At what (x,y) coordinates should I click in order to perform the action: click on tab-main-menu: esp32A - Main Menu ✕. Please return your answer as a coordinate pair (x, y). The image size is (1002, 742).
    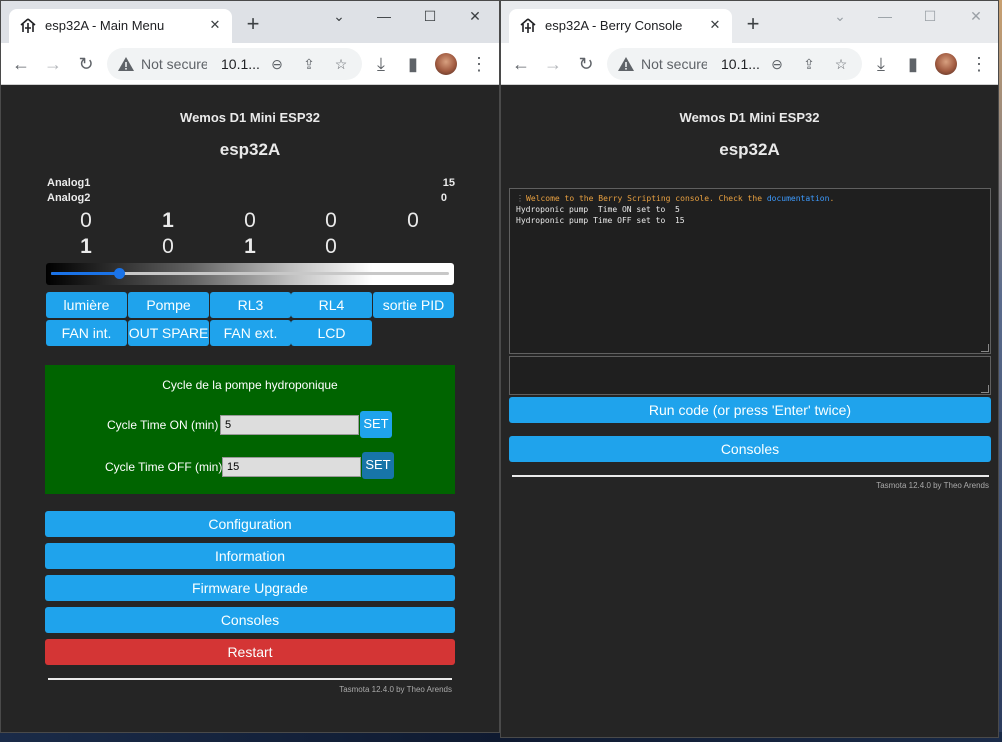
    Looking at the image, I should click on (120, 26).